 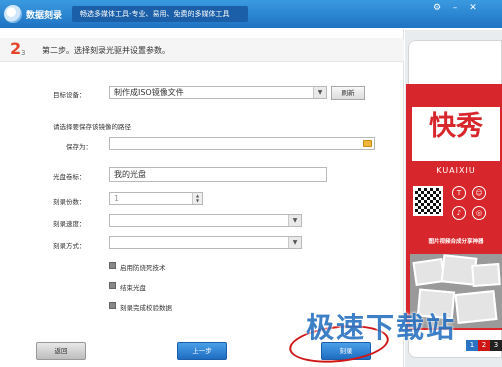 I want to click on copies-label: 刻录份数：, so click(x=69, y=202).